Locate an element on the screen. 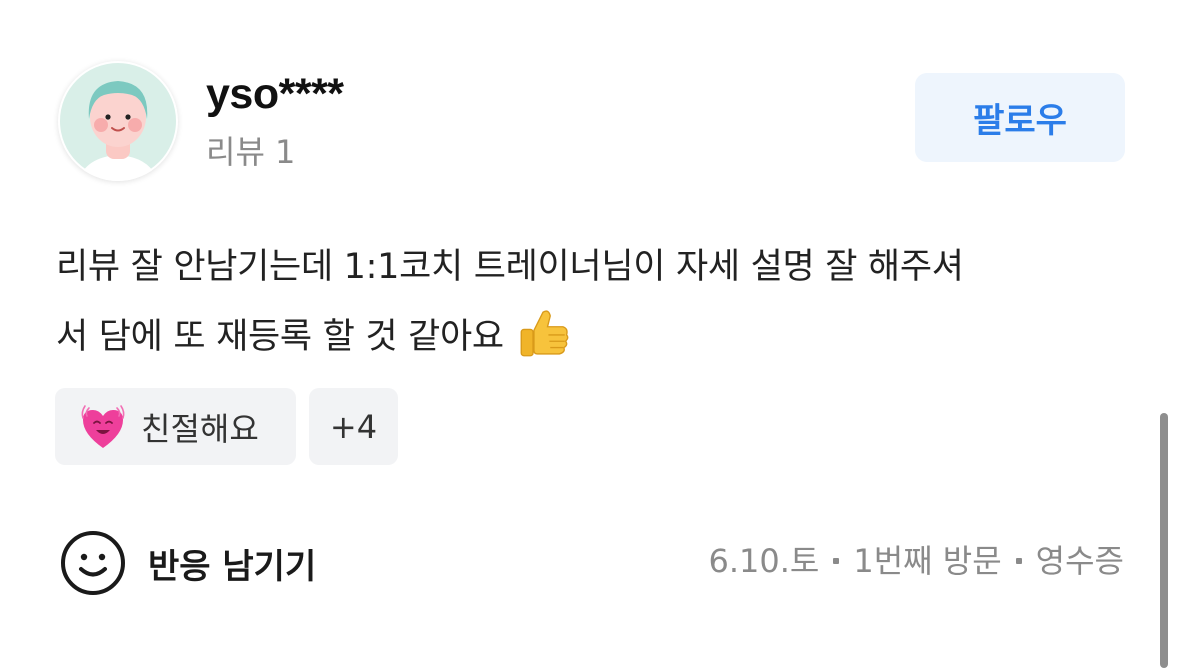  user-avatar-icon is located at coordinates (118, 122).